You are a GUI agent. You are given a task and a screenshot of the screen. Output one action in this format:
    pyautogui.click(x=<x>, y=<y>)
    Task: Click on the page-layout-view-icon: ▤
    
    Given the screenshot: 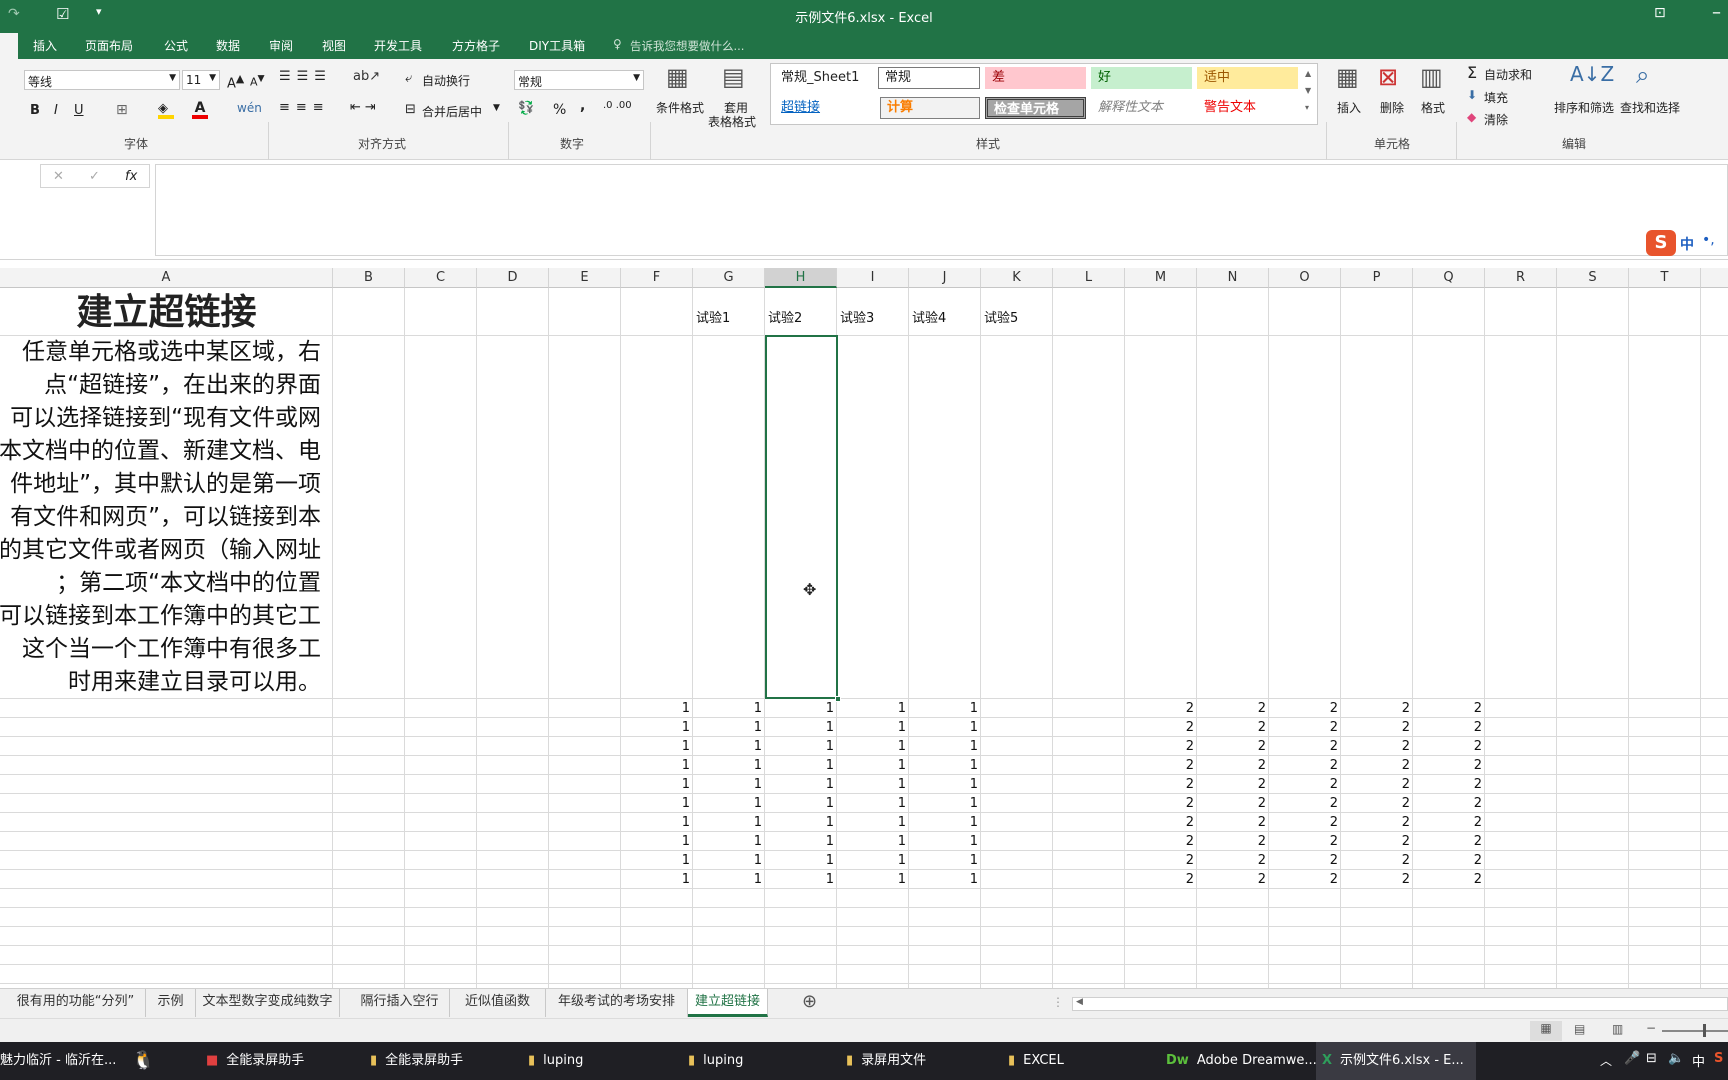 What is the action you would take?
    pyautogui.click(x=1579, y=1029)
    